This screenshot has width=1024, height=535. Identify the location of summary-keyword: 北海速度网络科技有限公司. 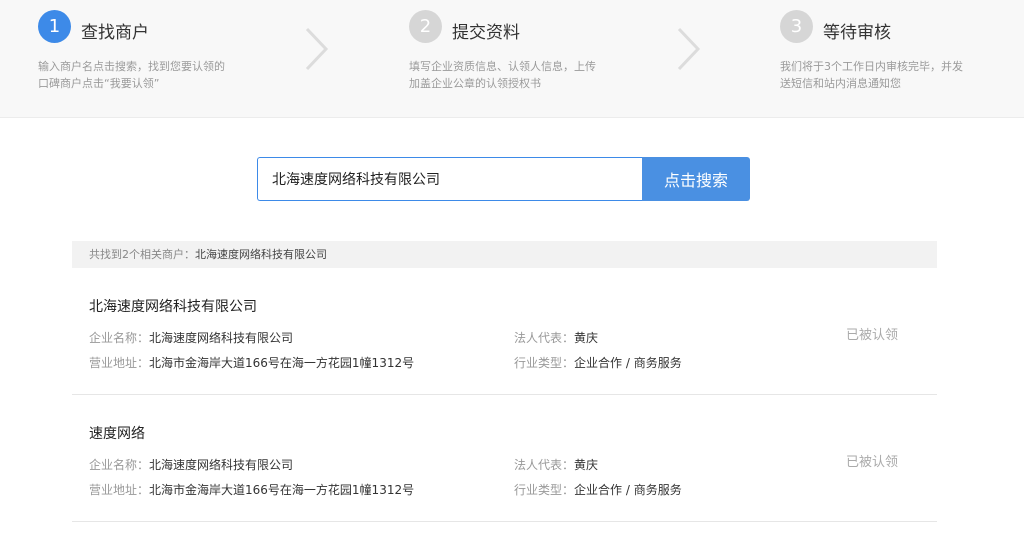
(261, 254).